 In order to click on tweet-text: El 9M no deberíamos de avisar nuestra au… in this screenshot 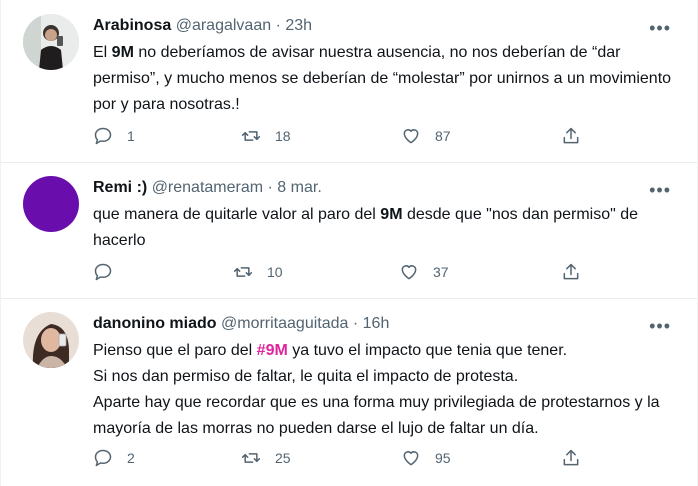, I will do `click(388, 79)`.